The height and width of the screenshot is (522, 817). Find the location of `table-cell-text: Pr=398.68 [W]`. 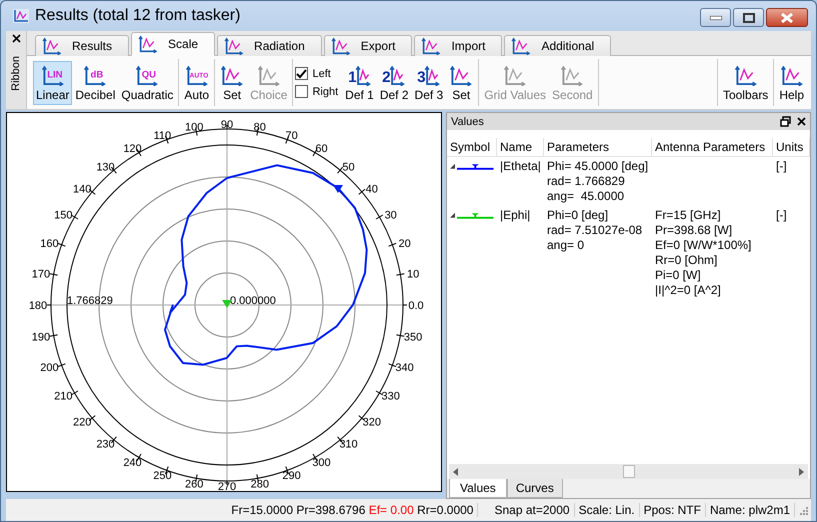

table-cell-text: Pr=398.68 [W] is located at coordinates (694, 230).